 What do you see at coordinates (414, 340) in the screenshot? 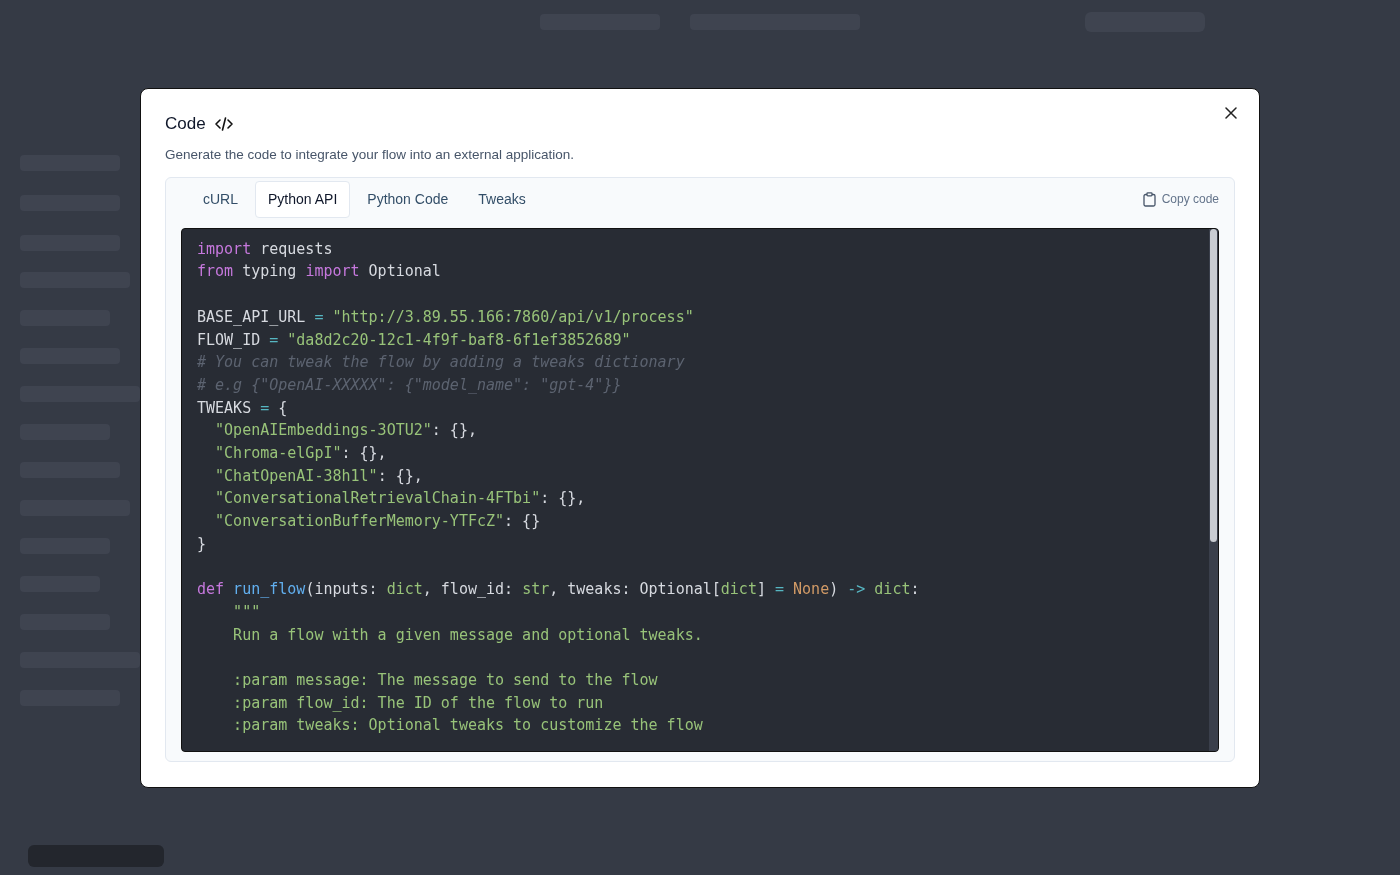
I see `code-line: FLOW_ID = "da8d2c20-12c1-4f9f-baf8-6f1ef3852689"` at bounding box center [414, 340].